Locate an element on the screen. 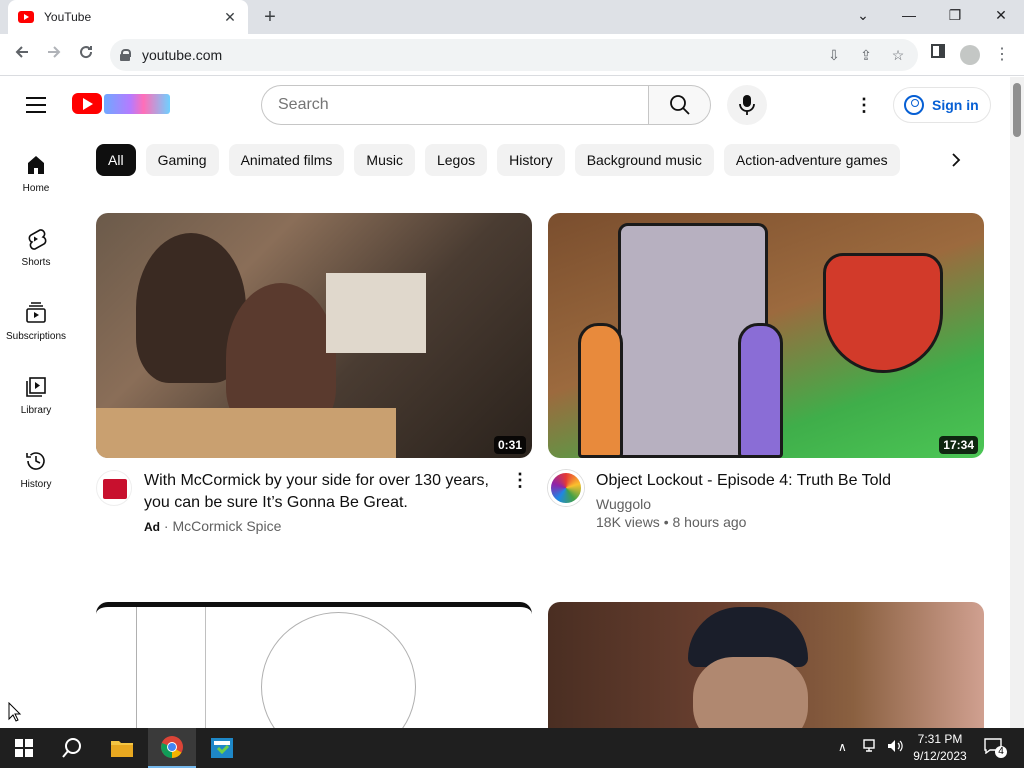 This screenshot has height=768, width=1024. video-thumbnail: 0:31 is located at coordinates (314, 335).